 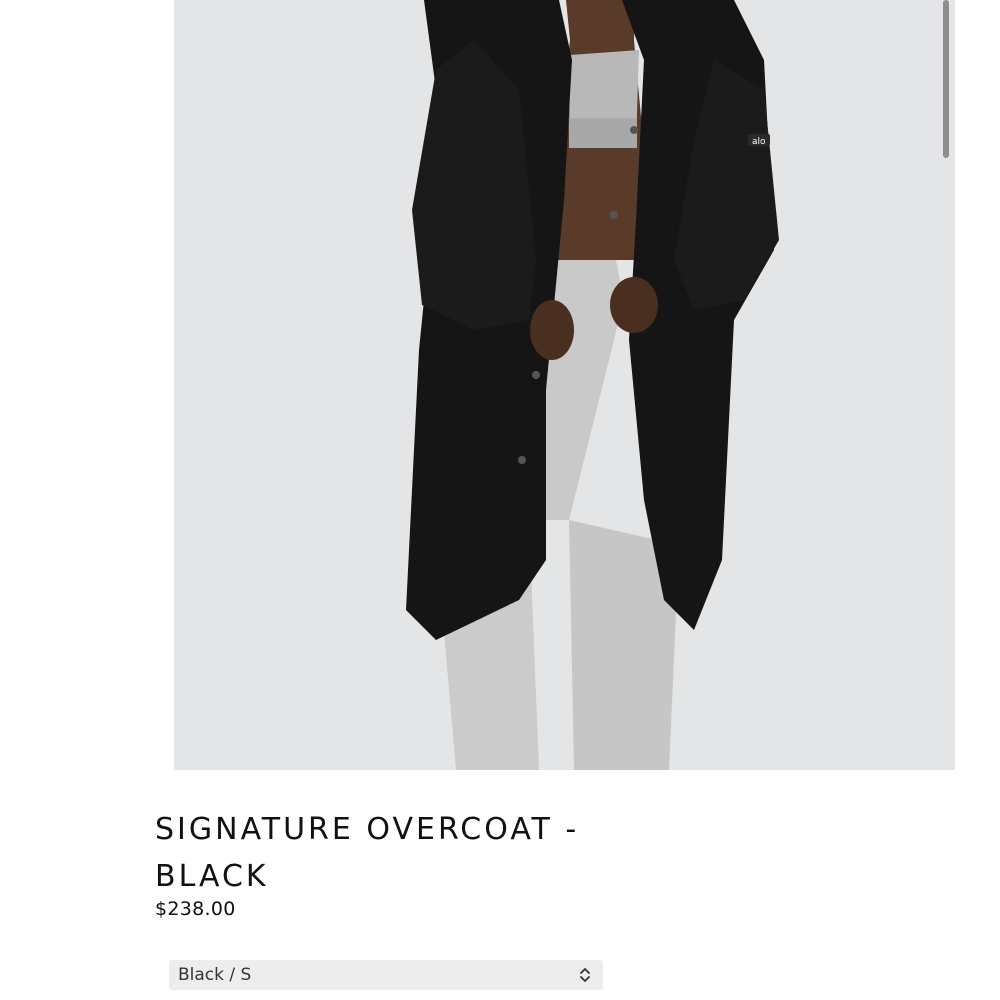 I want to click on variant-select: Black / S, so click(x=386, y=975).